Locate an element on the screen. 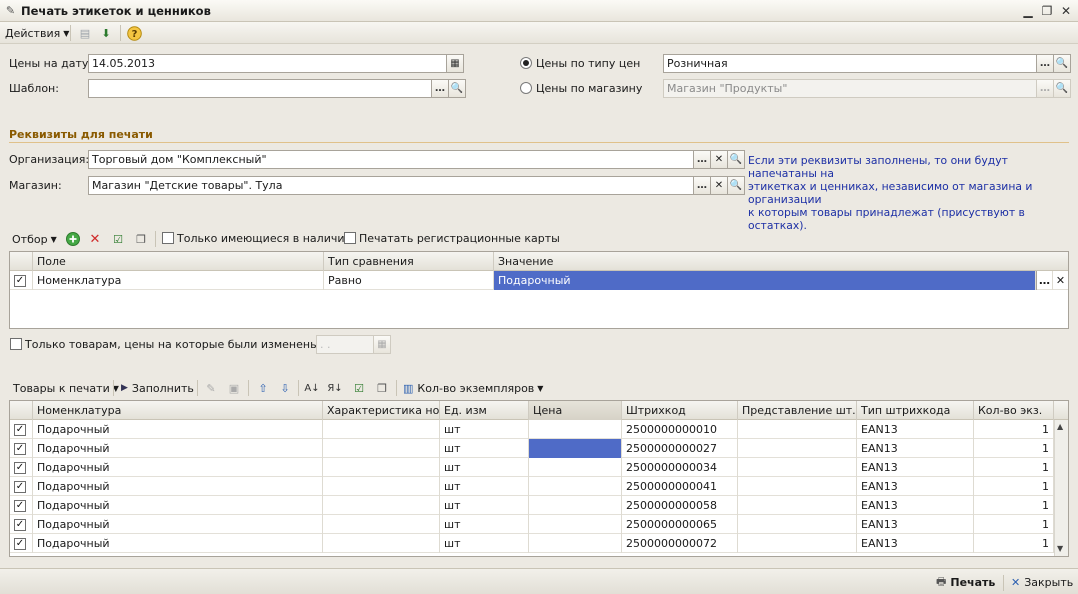 This screenshot has height=594, width=1078. store-price-field: Магазин "Продукты" is located at coordinates (850, 88).